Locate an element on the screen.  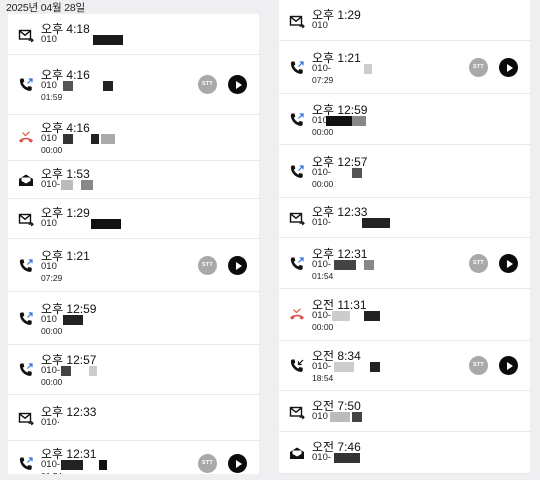
call-log-item: 오후 1:53 010- is located at coordinates (133, 180).